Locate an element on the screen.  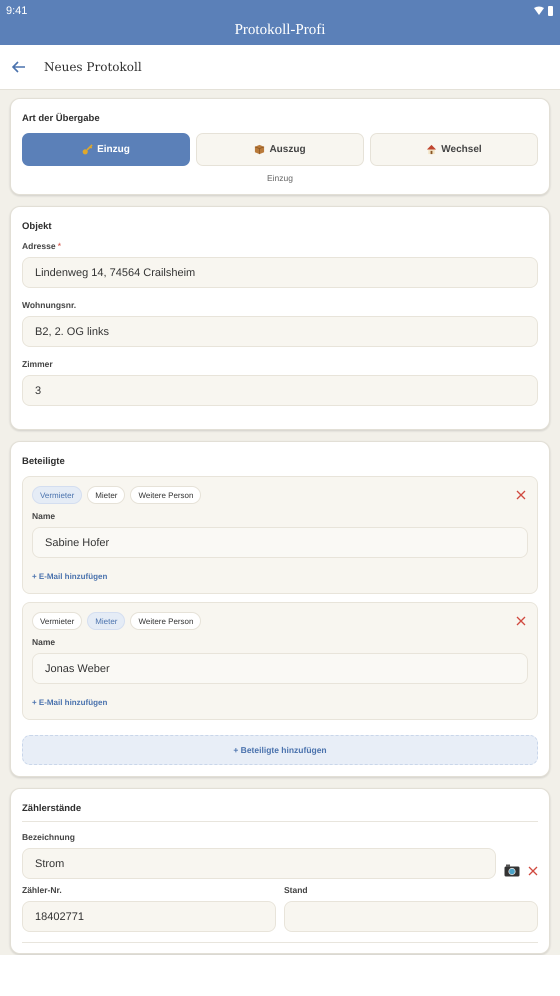
field-label: Bezeichnung is located at coordinates (49, 837).